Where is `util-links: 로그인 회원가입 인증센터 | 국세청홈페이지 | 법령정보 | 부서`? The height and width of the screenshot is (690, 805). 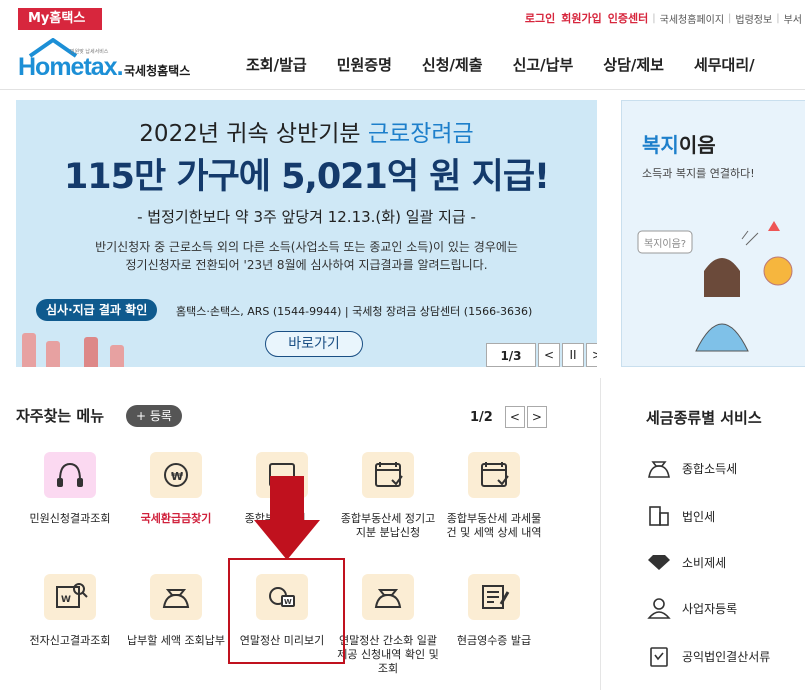 util-links: 로그인 회원가입 인증센터 | 국세청홈페이지 | 법령정보 | 부서 is located at coordinates (663, 18).